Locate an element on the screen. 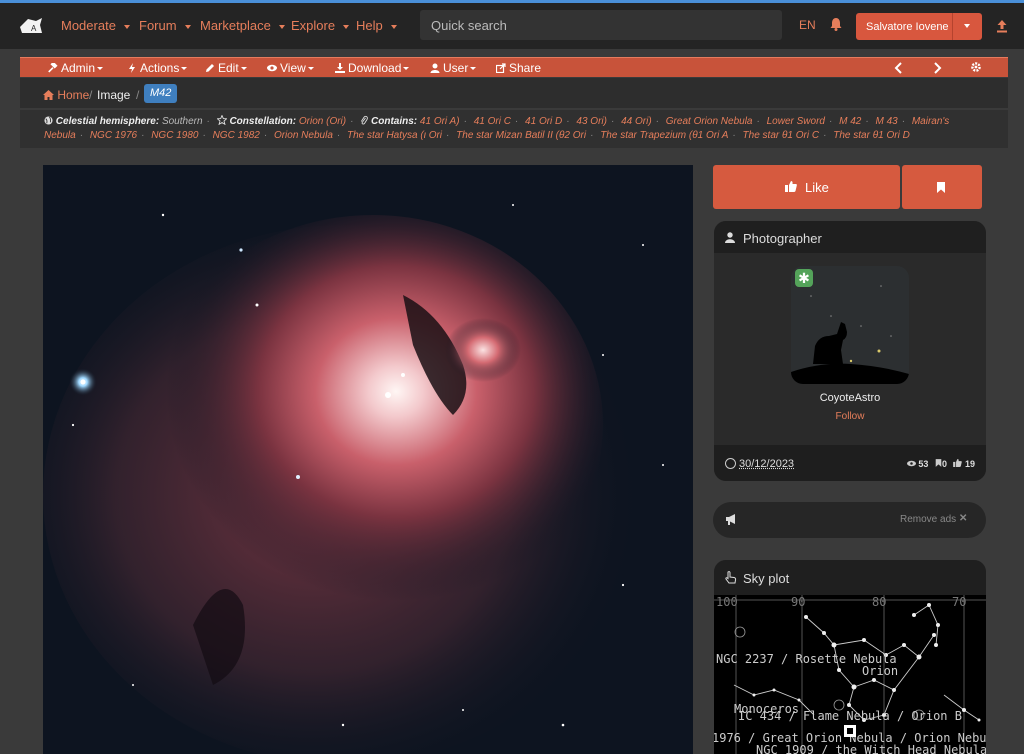 The height and width of the screenshot is (754, 1024). bookmarks-stat: 0 is located at coordinates (941, 464).